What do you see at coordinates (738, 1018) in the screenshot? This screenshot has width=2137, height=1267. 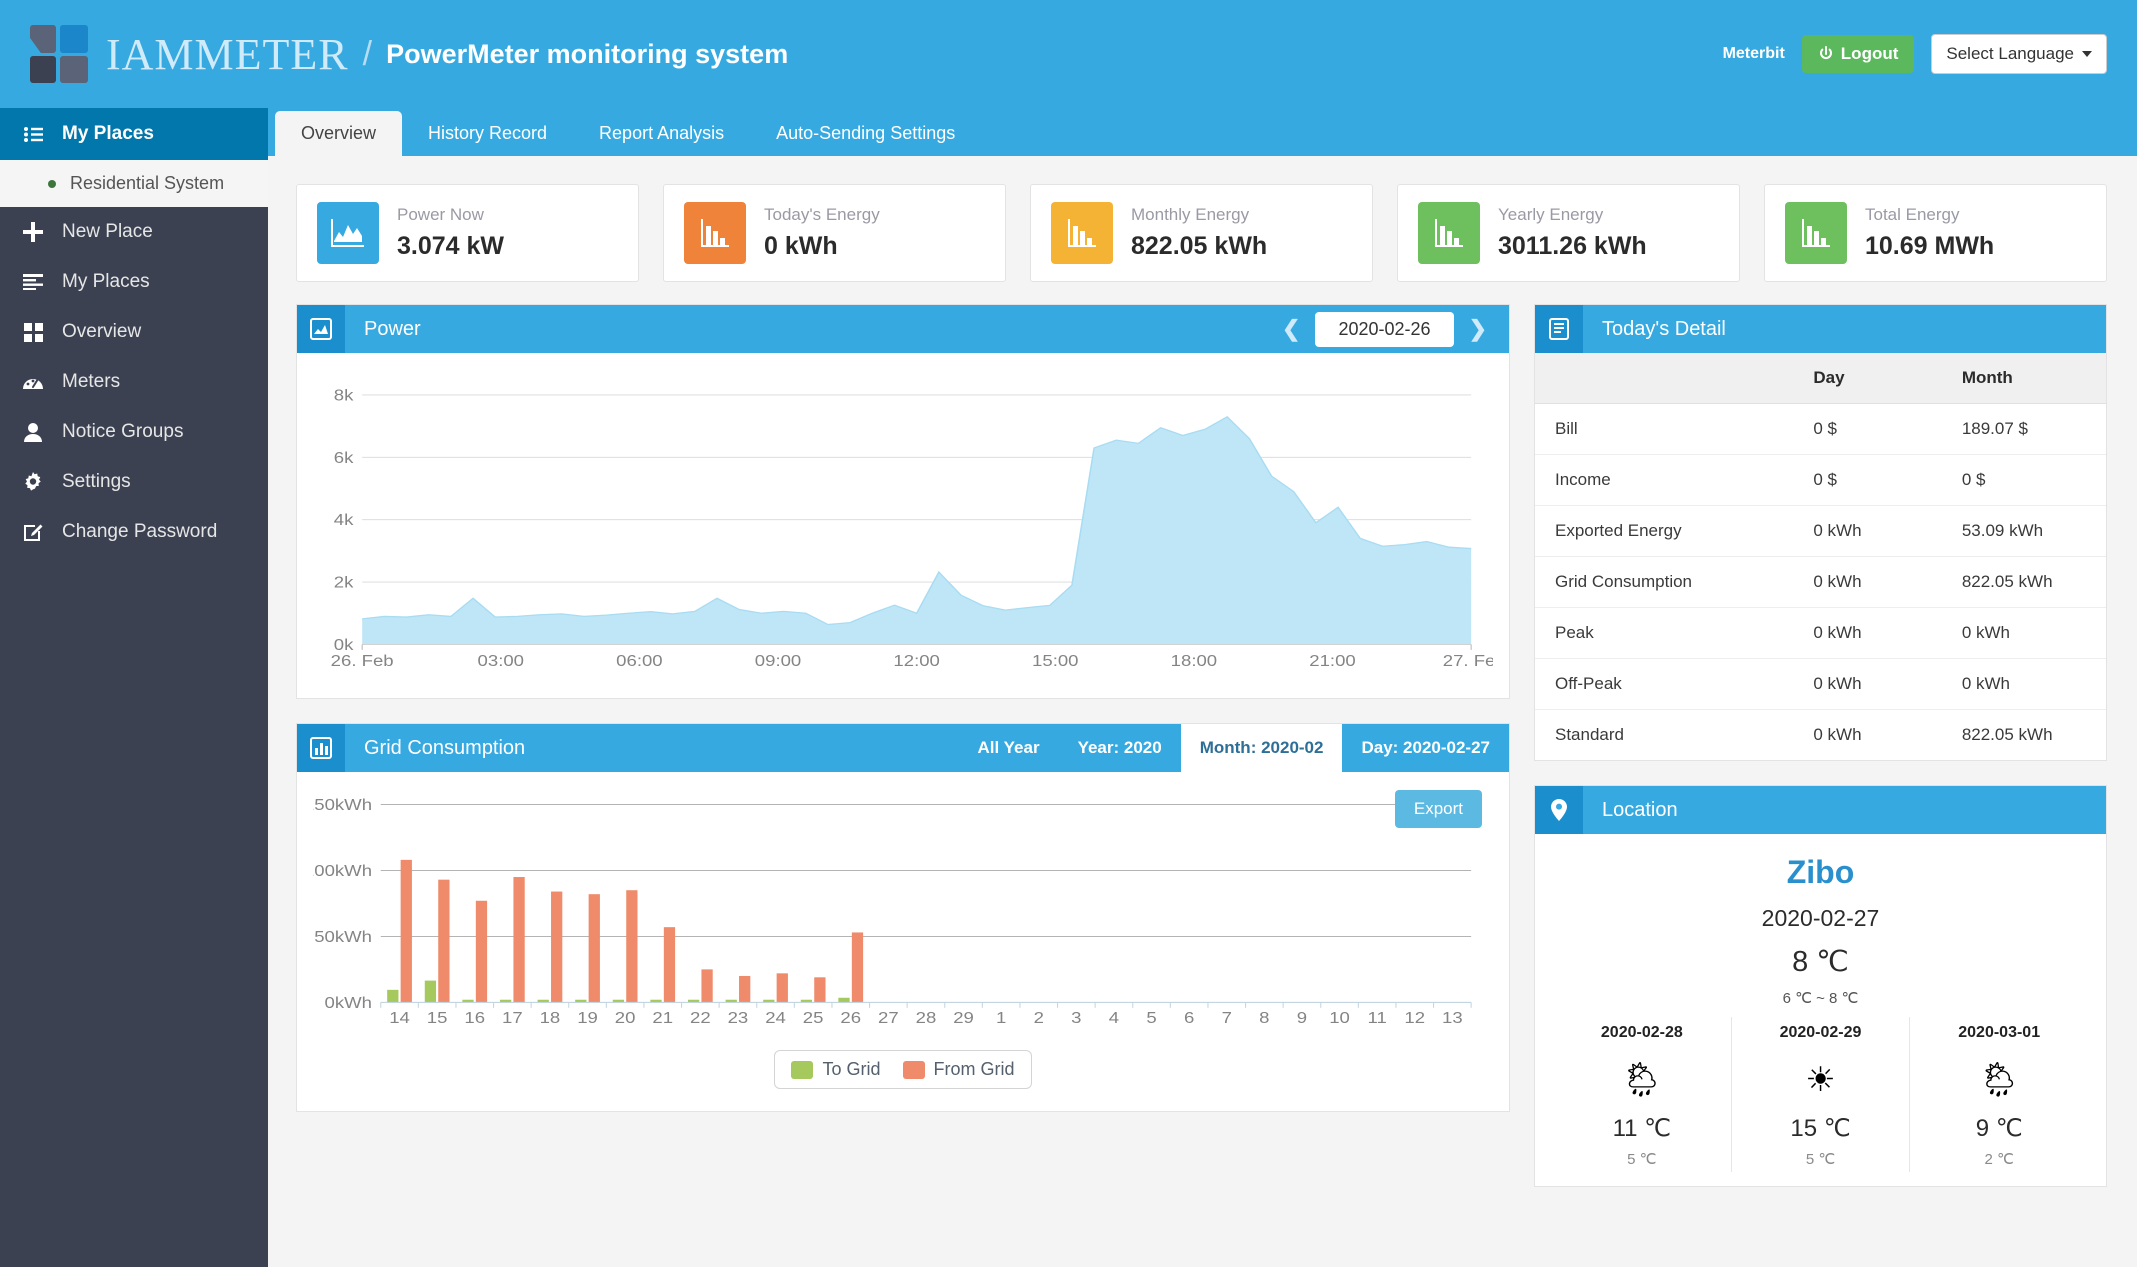 I see `svg-text: 23` at bounding box center [738, 1018].